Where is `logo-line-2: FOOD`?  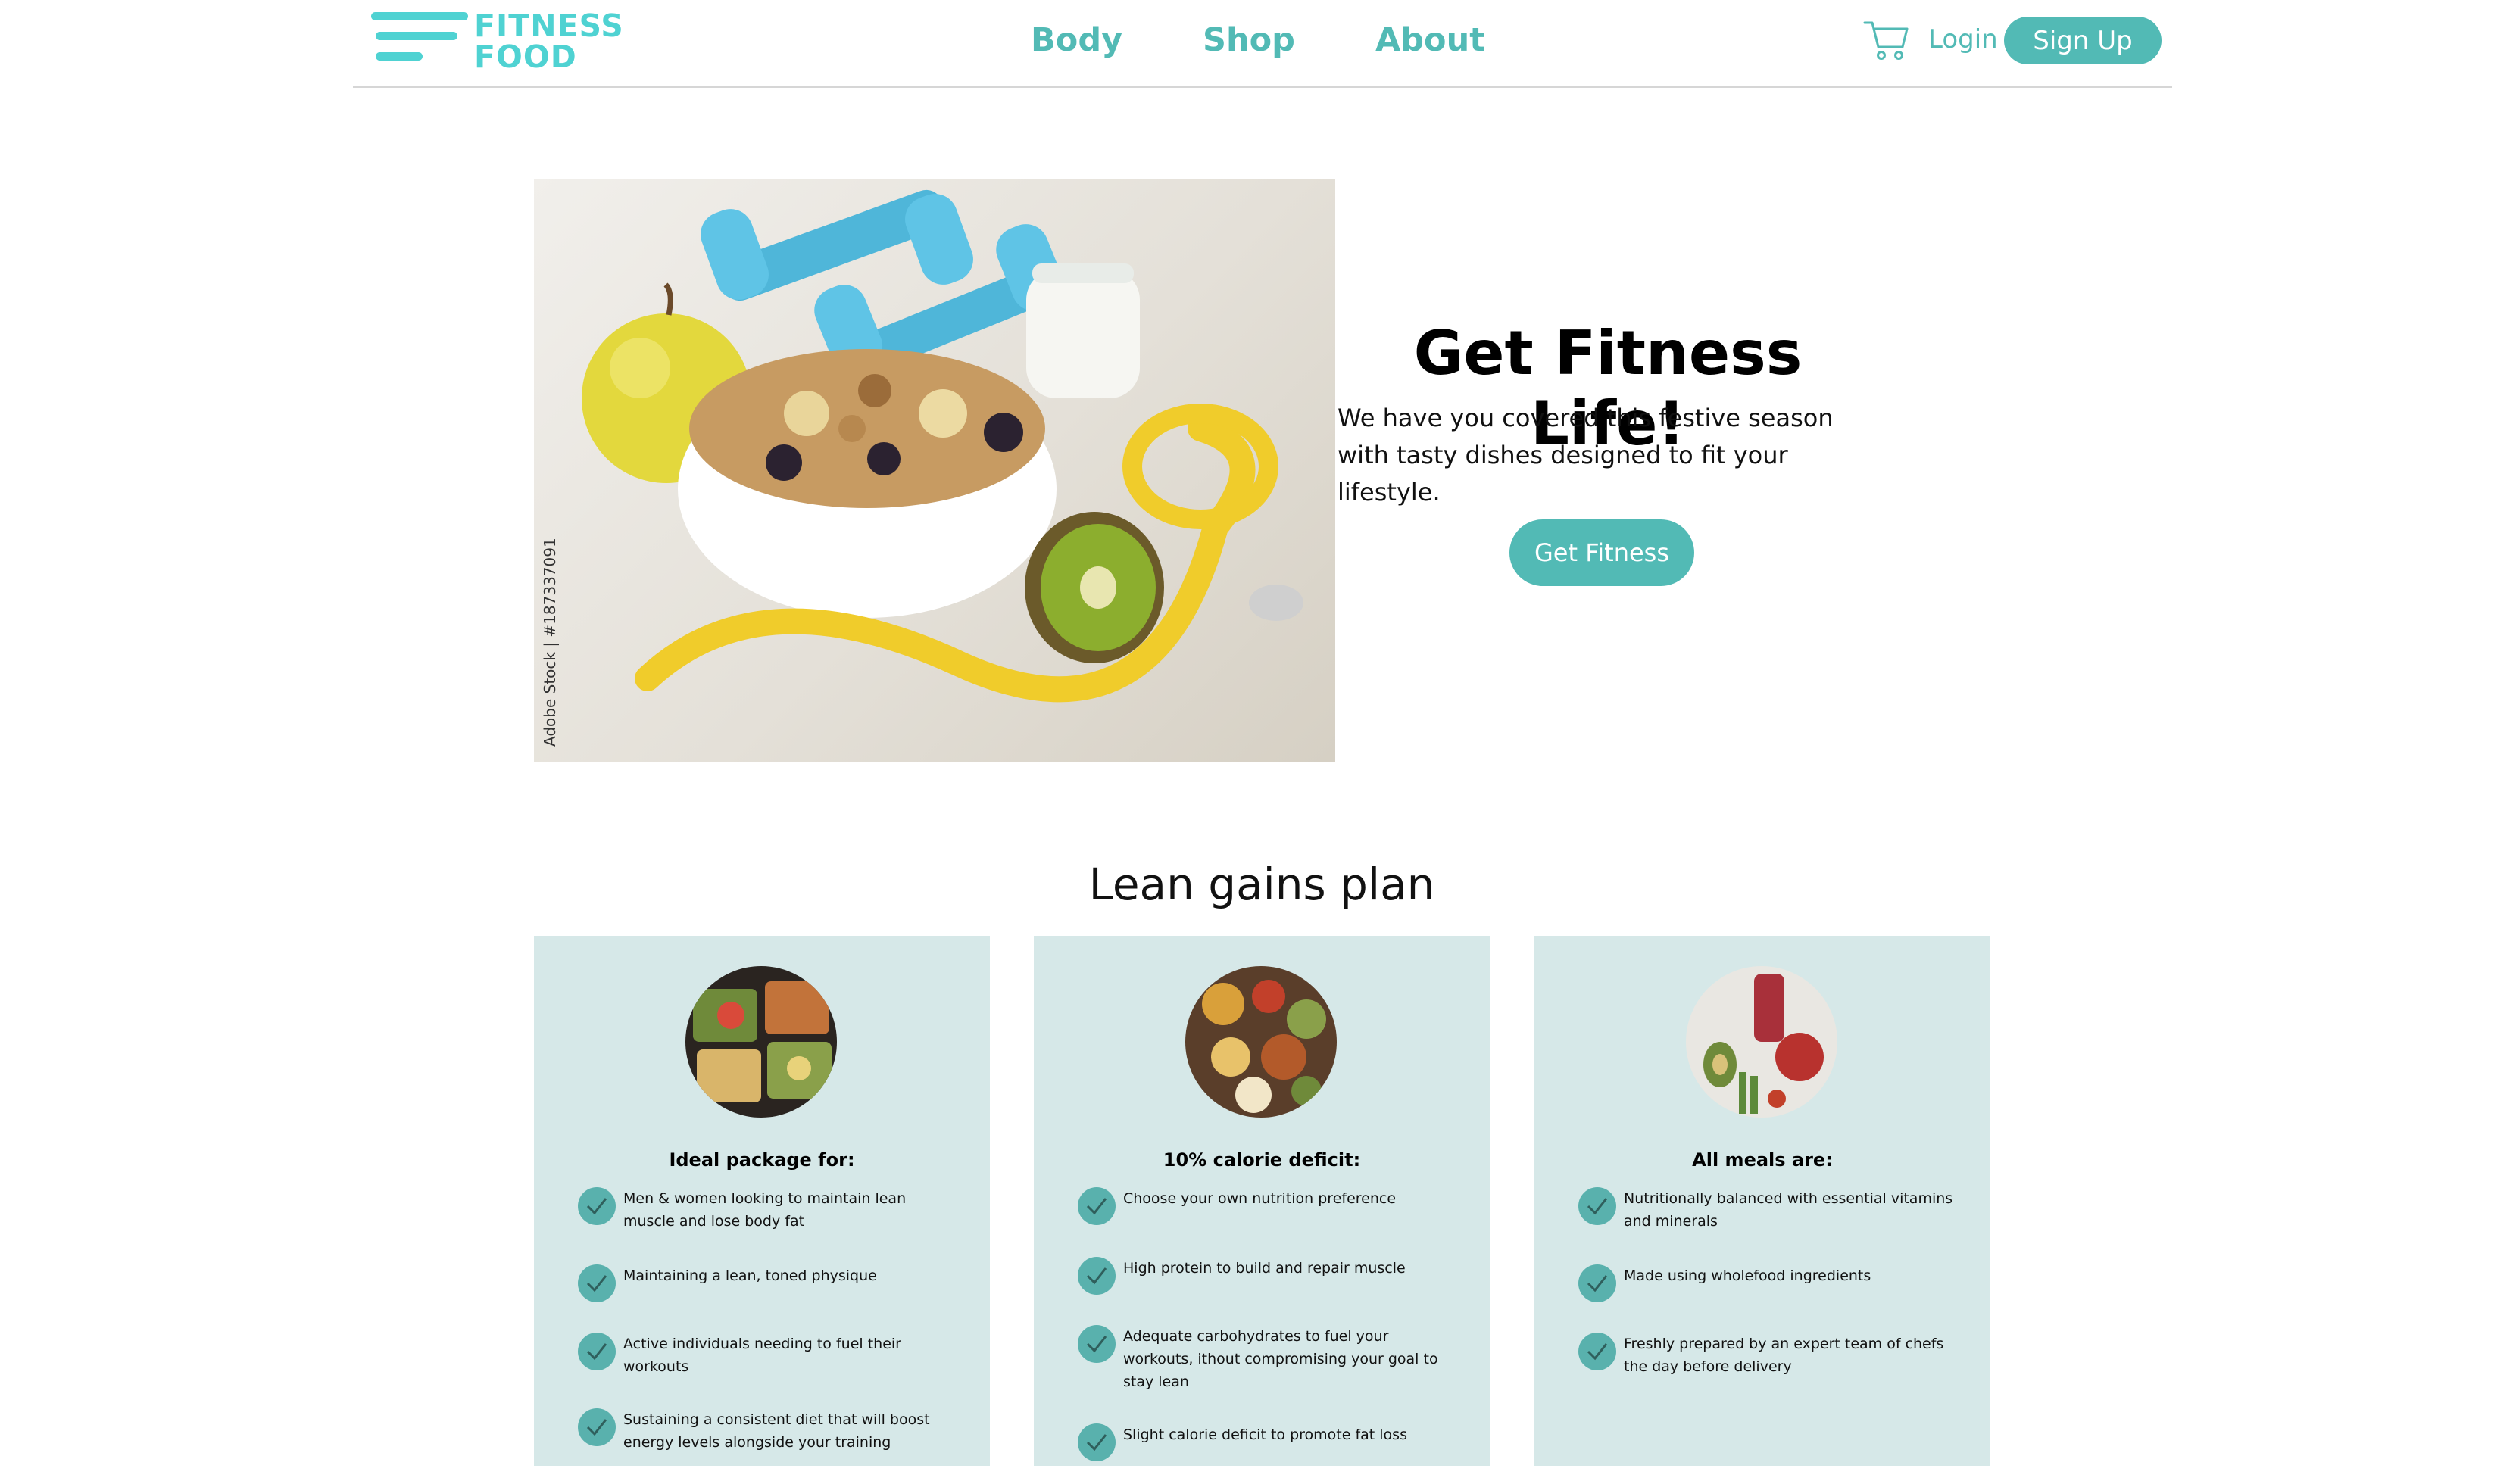
logo-line-2: FOOD is located at coordinates (525, 57).